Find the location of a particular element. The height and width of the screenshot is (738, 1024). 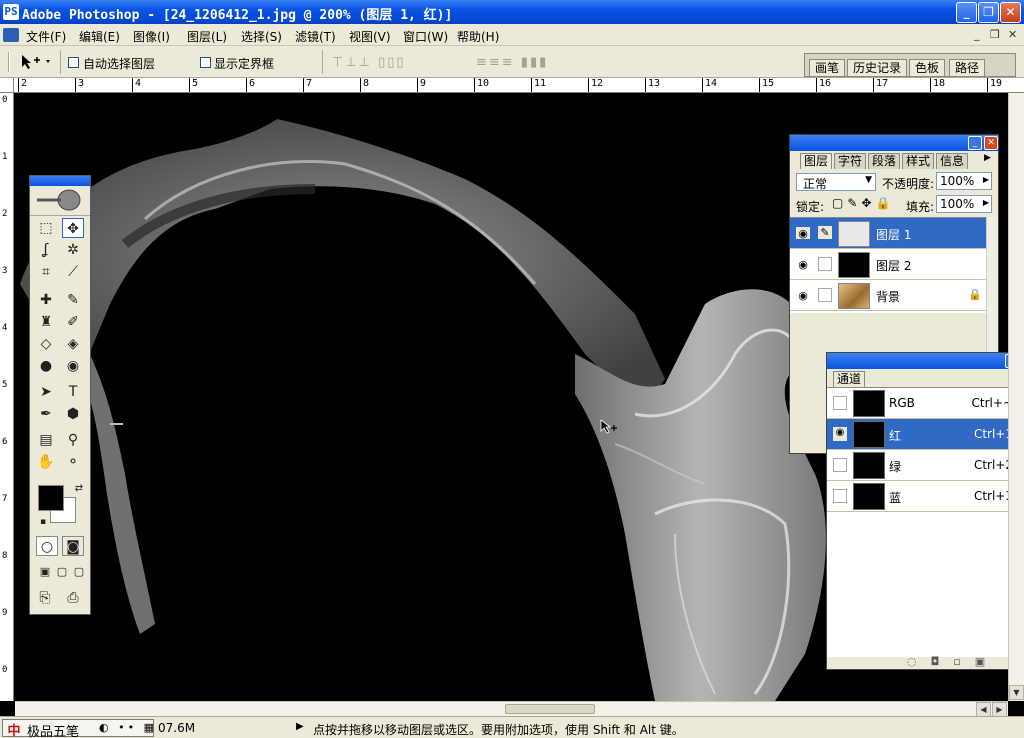

eyedropper-tool-icon: ⚲ is located at coordinates (73, 440).